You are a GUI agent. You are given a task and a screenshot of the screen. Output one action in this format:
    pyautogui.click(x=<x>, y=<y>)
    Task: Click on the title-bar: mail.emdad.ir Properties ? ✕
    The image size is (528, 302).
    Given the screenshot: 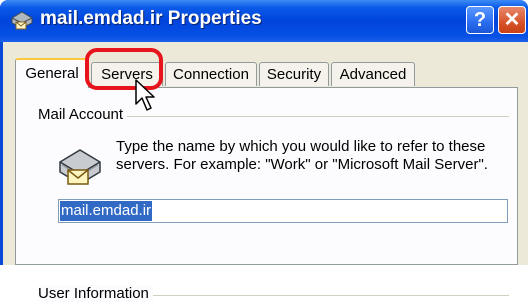 What is the action you would take?
    pyautogui.click(x=264, y=21)
    